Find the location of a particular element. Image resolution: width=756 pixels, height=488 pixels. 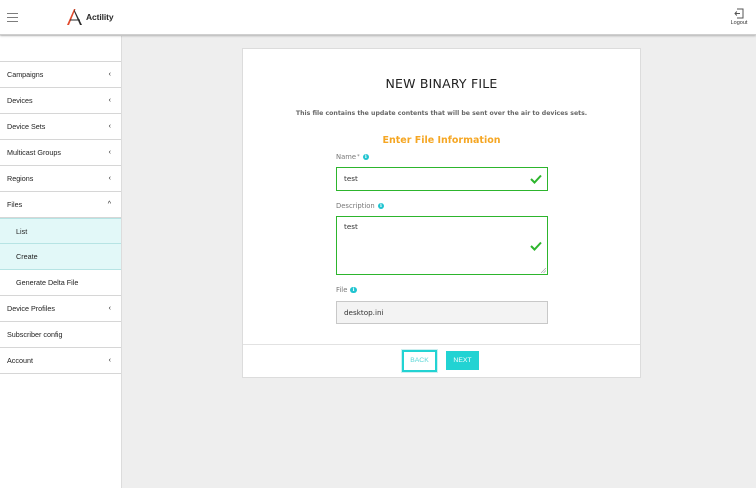

actility-logo: Actility is located at coordinates (90, 17).